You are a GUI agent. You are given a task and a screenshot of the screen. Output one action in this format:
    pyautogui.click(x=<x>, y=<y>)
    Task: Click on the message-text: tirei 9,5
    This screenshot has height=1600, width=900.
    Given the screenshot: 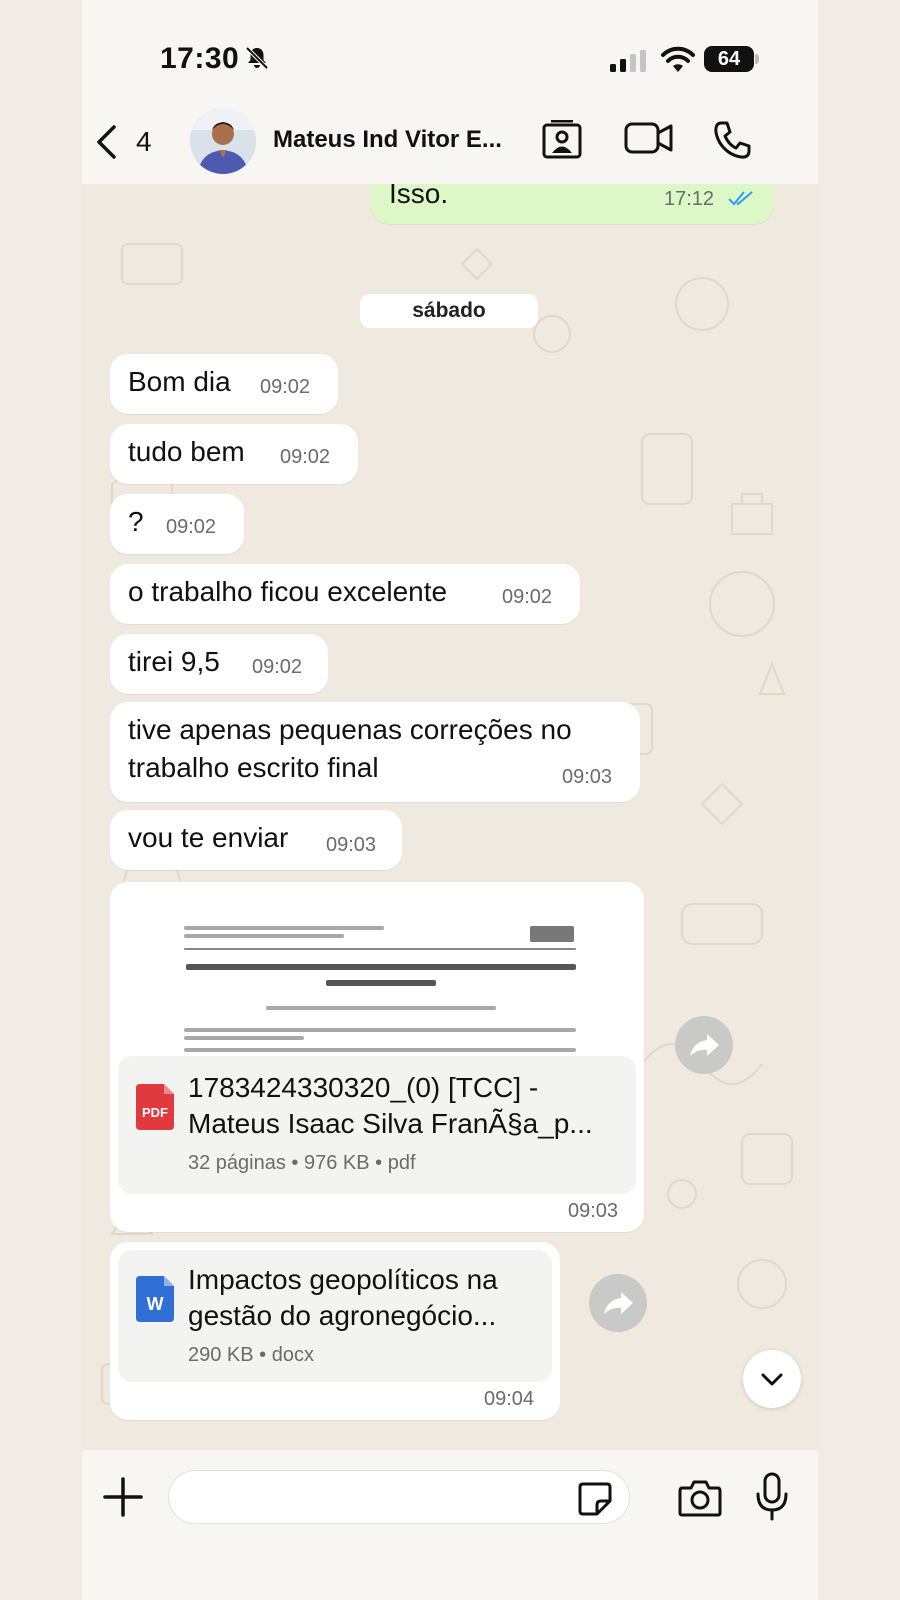 What is the action you would take?
    pyautogui.click(x=174, y=661)
    